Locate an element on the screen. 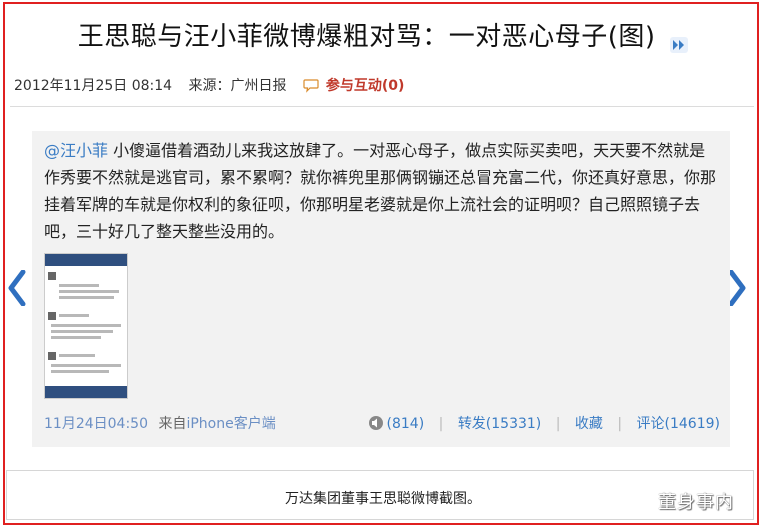  publish-date: 2012年11月25日 08:14 is located at coordinates (93, 86).